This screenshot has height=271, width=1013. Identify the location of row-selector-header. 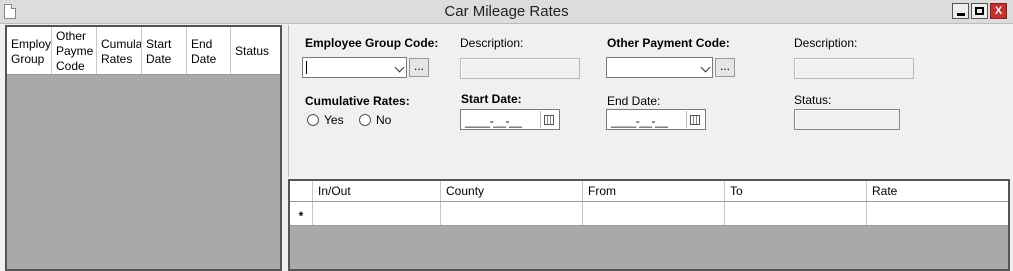
(301, 191).